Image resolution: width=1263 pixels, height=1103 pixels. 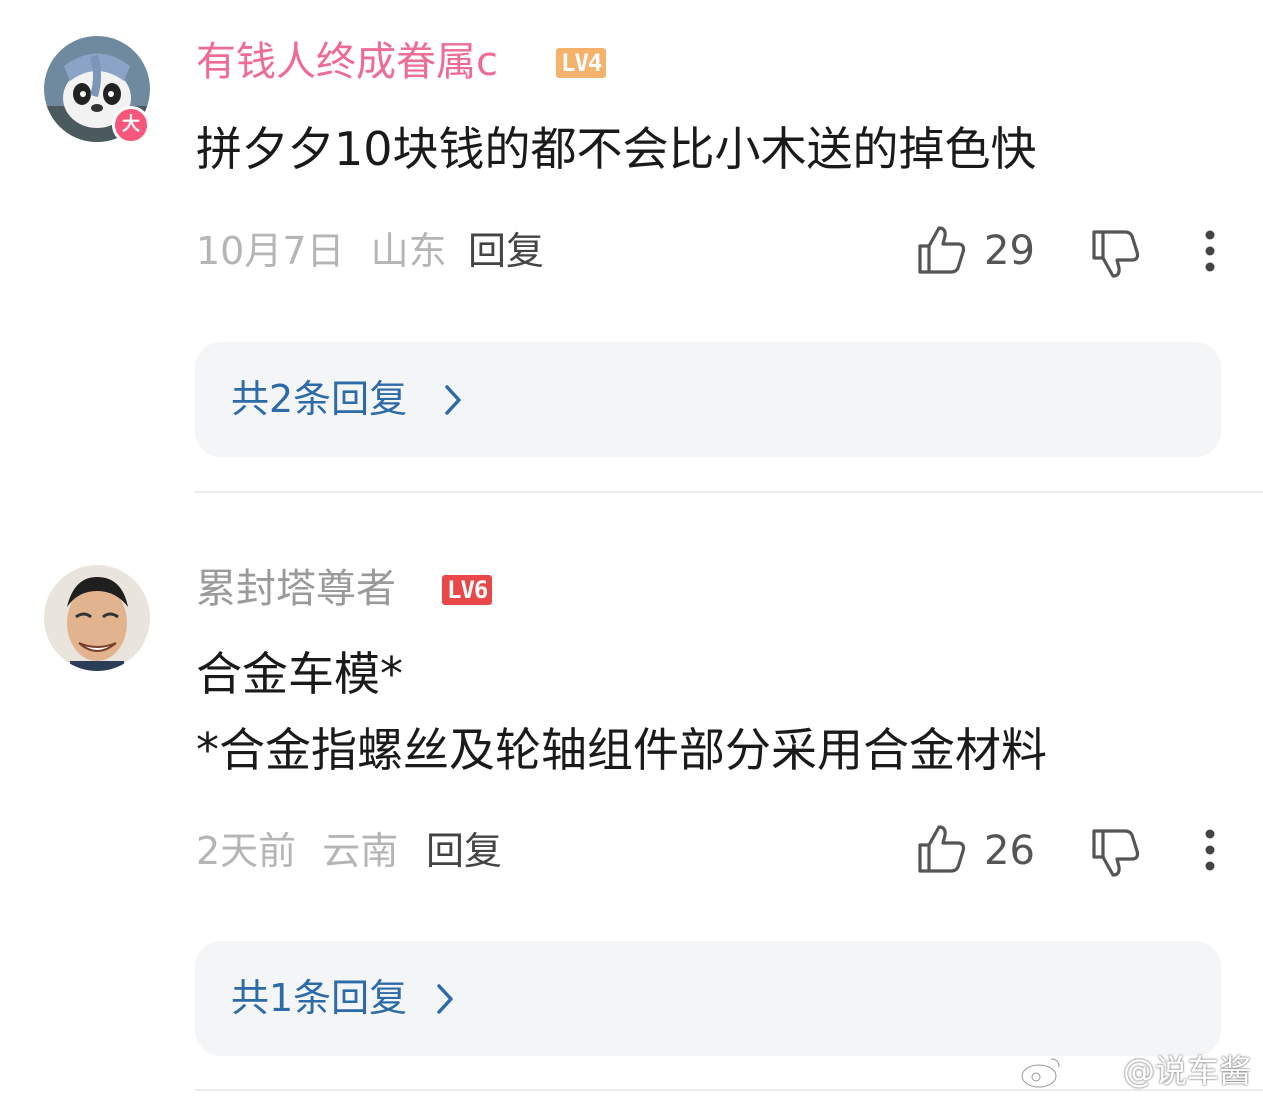 I want to click on comment-meta: 10月7日 山东, so click(x=321, y=251).